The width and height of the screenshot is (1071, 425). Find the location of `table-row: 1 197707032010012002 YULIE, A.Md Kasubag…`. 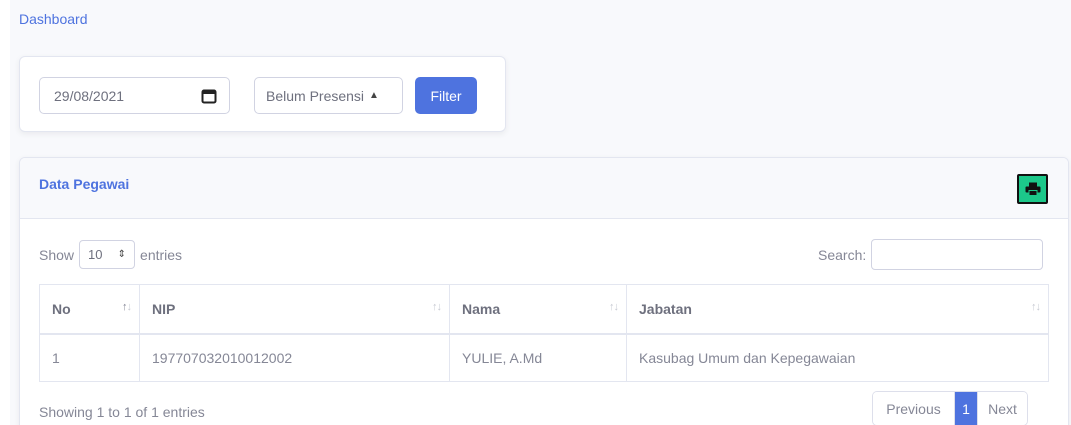

table-row: 1 197707032010012002 YULIE, A.Md Kasubag… is located at coordinates (544, 357).